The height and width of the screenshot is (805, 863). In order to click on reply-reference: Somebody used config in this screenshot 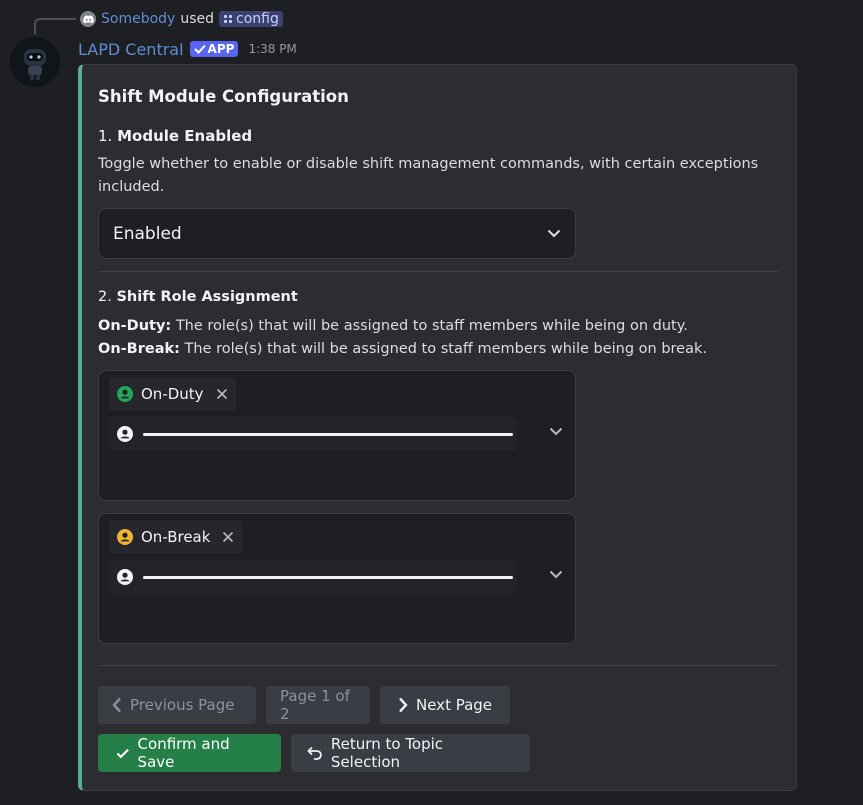, I will do `click(181, 19)`.